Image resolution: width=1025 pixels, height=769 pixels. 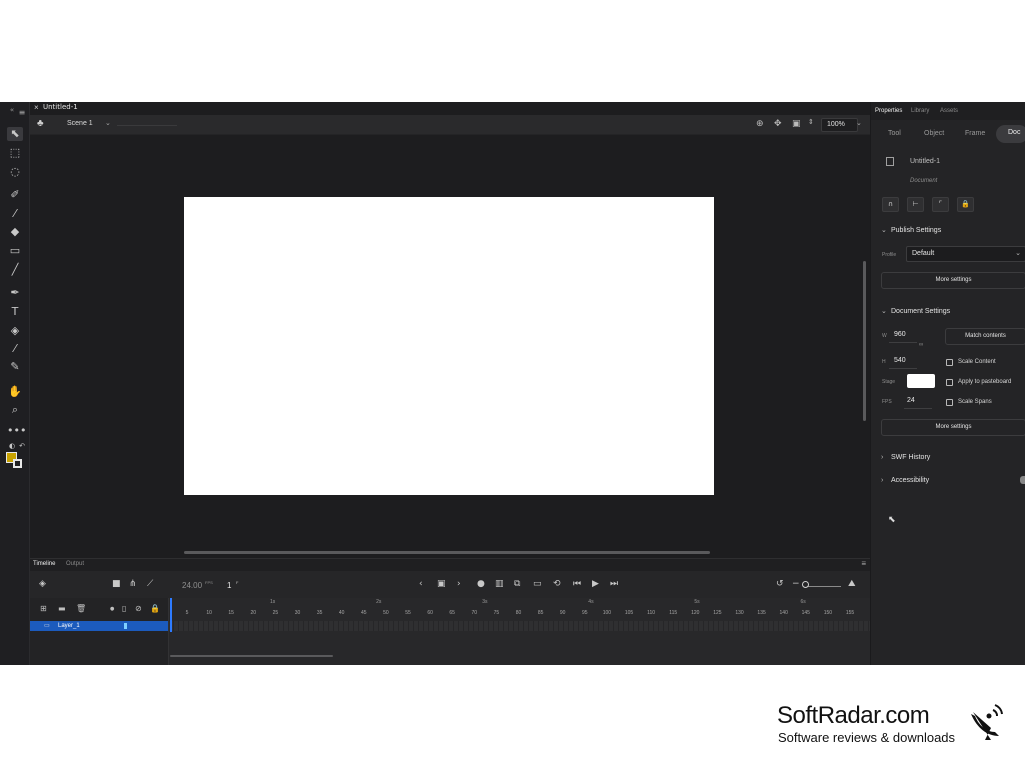 What do you see at coordinates (15, 331) in the screenshot?
I see `paint-bucket-tool-icon: ◈` at bounding box center [15, 331].